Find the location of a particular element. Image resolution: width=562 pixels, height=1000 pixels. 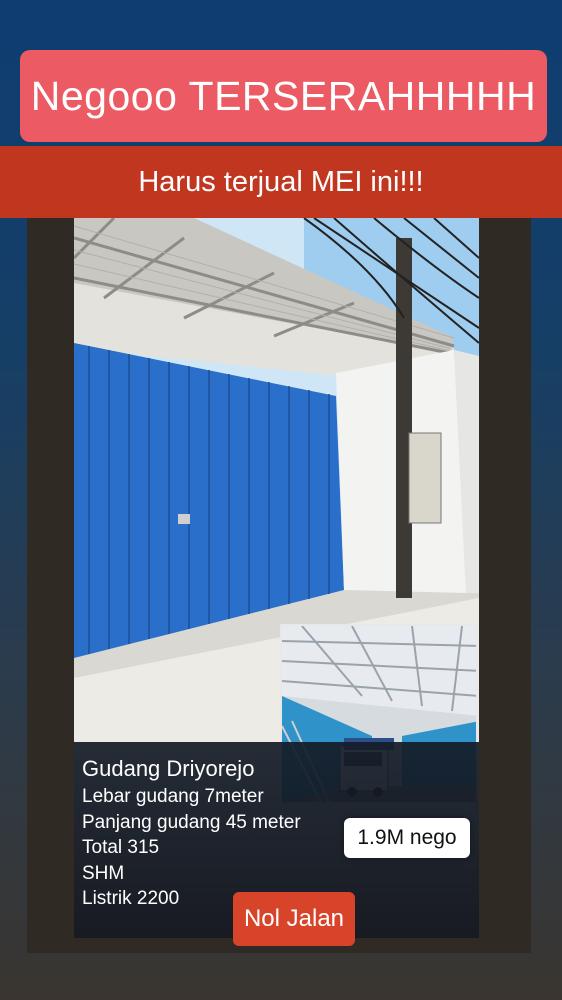

detail-length: Panjang gudang 45 meter is located at coordinates (191, 822).